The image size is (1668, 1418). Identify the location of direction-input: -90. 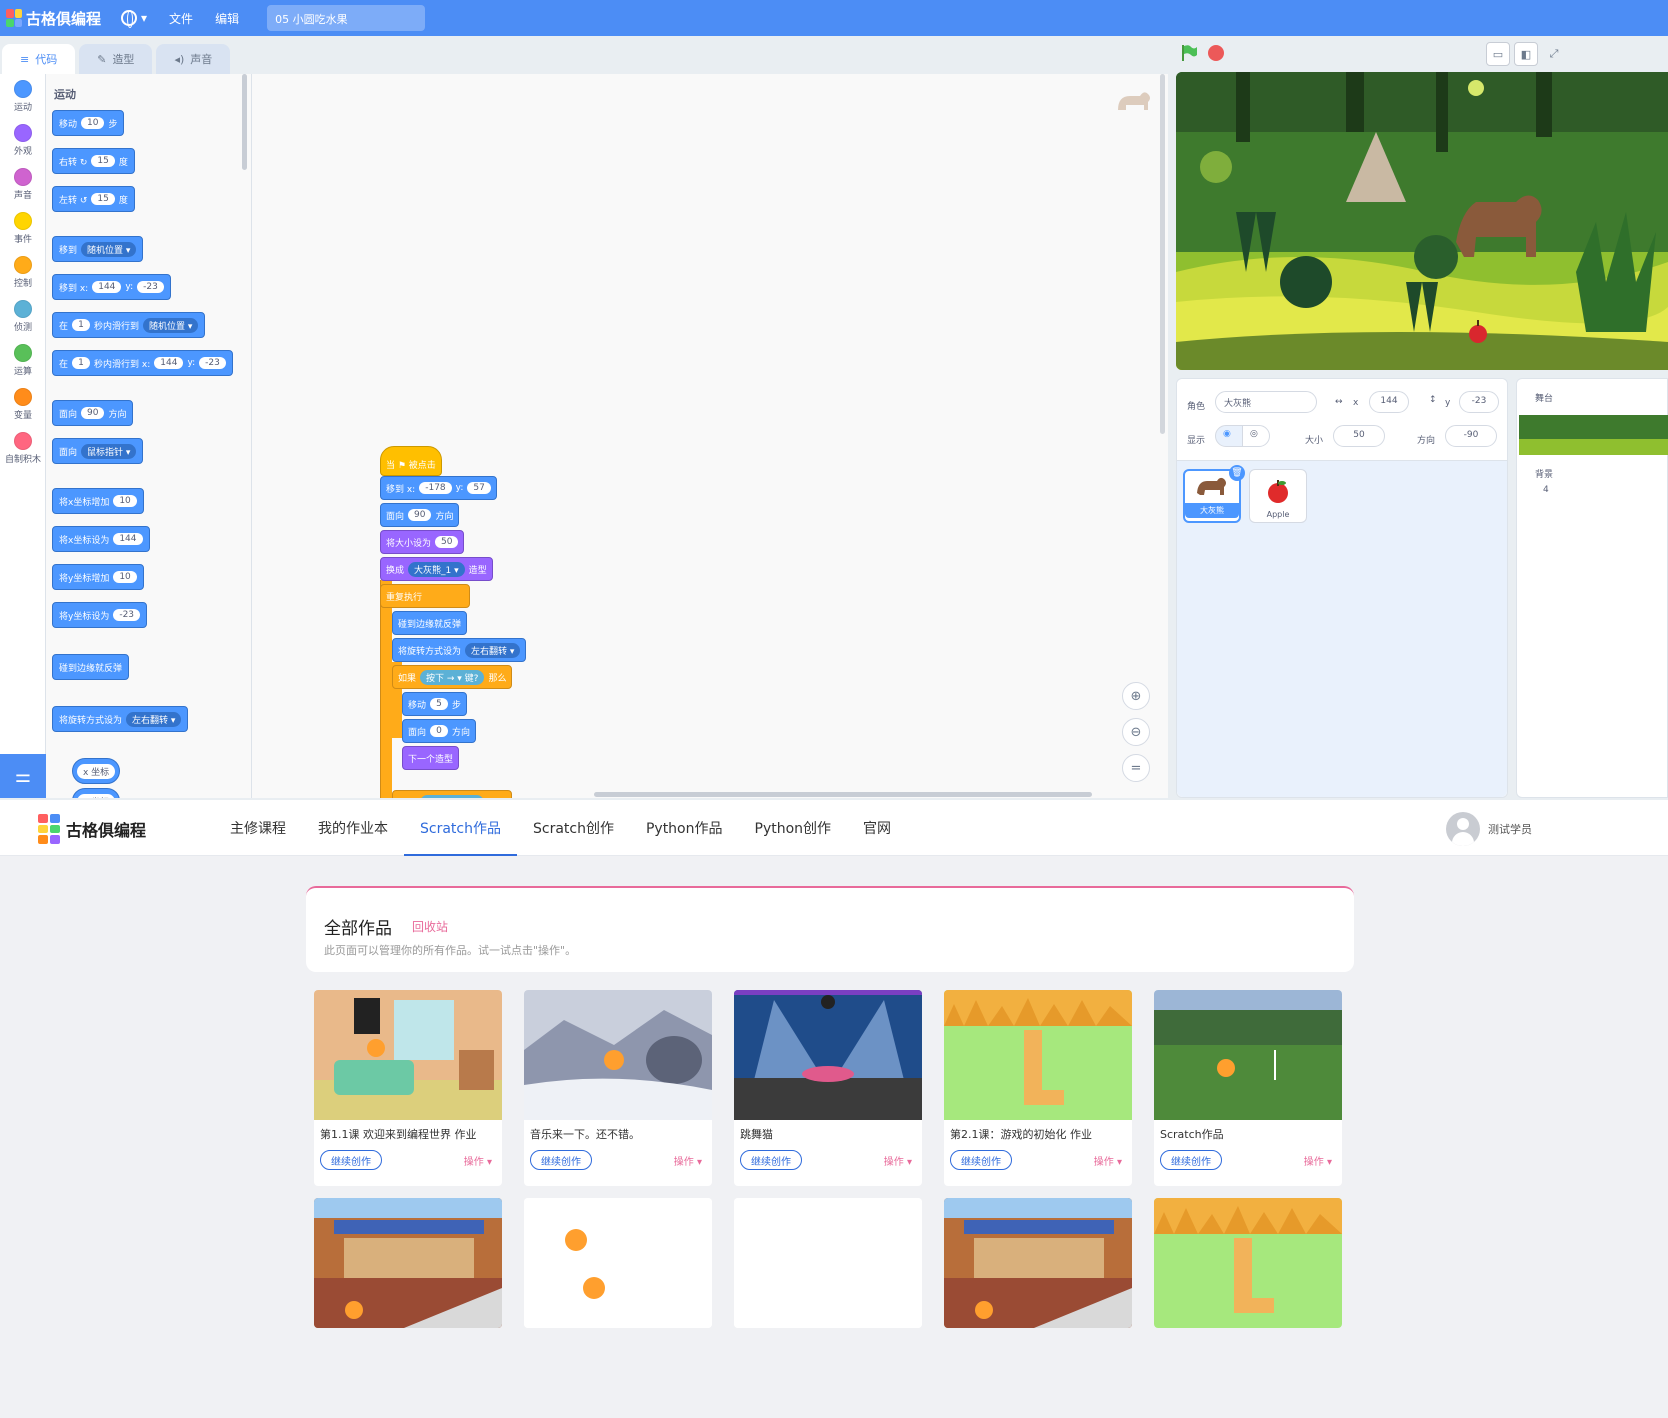
(1471, 436).